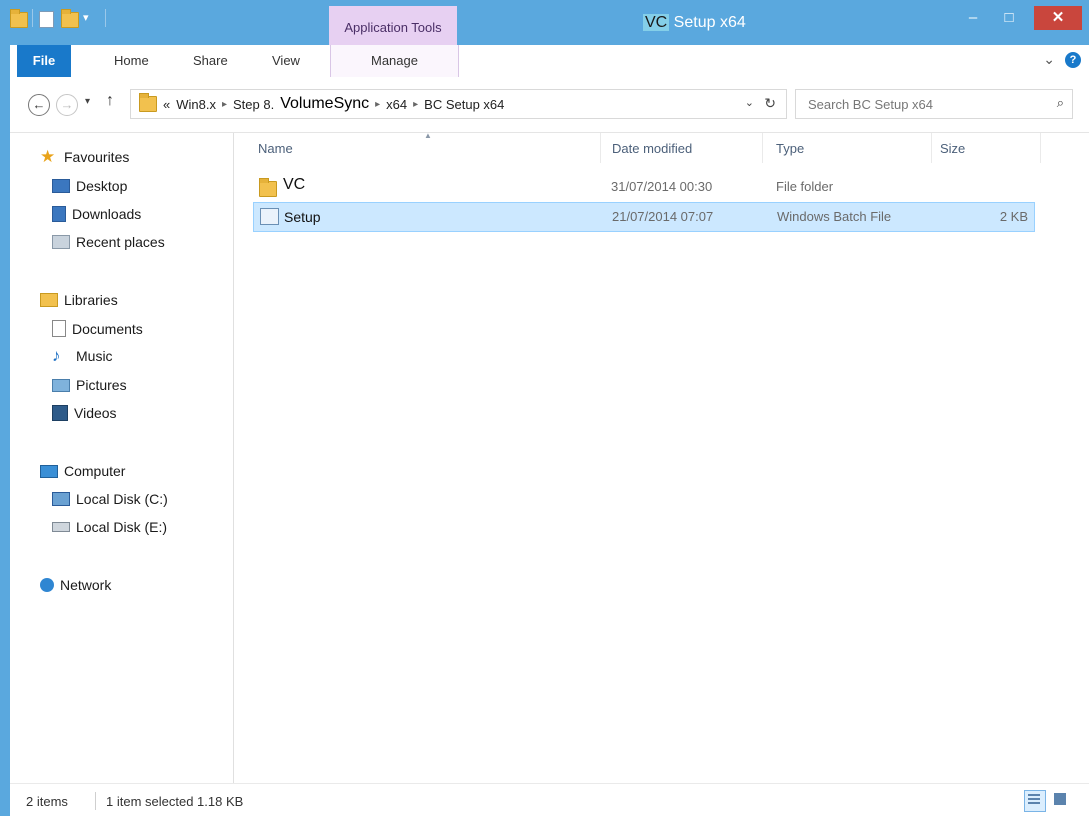 This screenshot has height=817, width=1089. I want to click on tab-file: File, so click(44, 61).